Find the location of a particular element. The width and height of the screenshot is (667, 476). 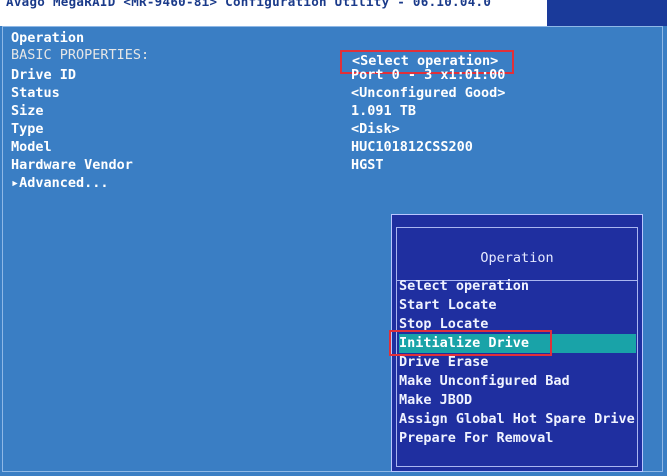

drive-id-value: Port 0 - 3 x1:01:00 is located at coordinates (428, 75).